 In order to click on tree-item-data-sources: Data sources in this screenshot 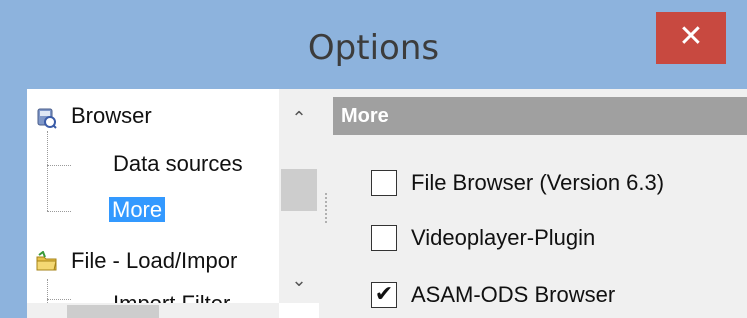, I will do `click(178, 164)`.